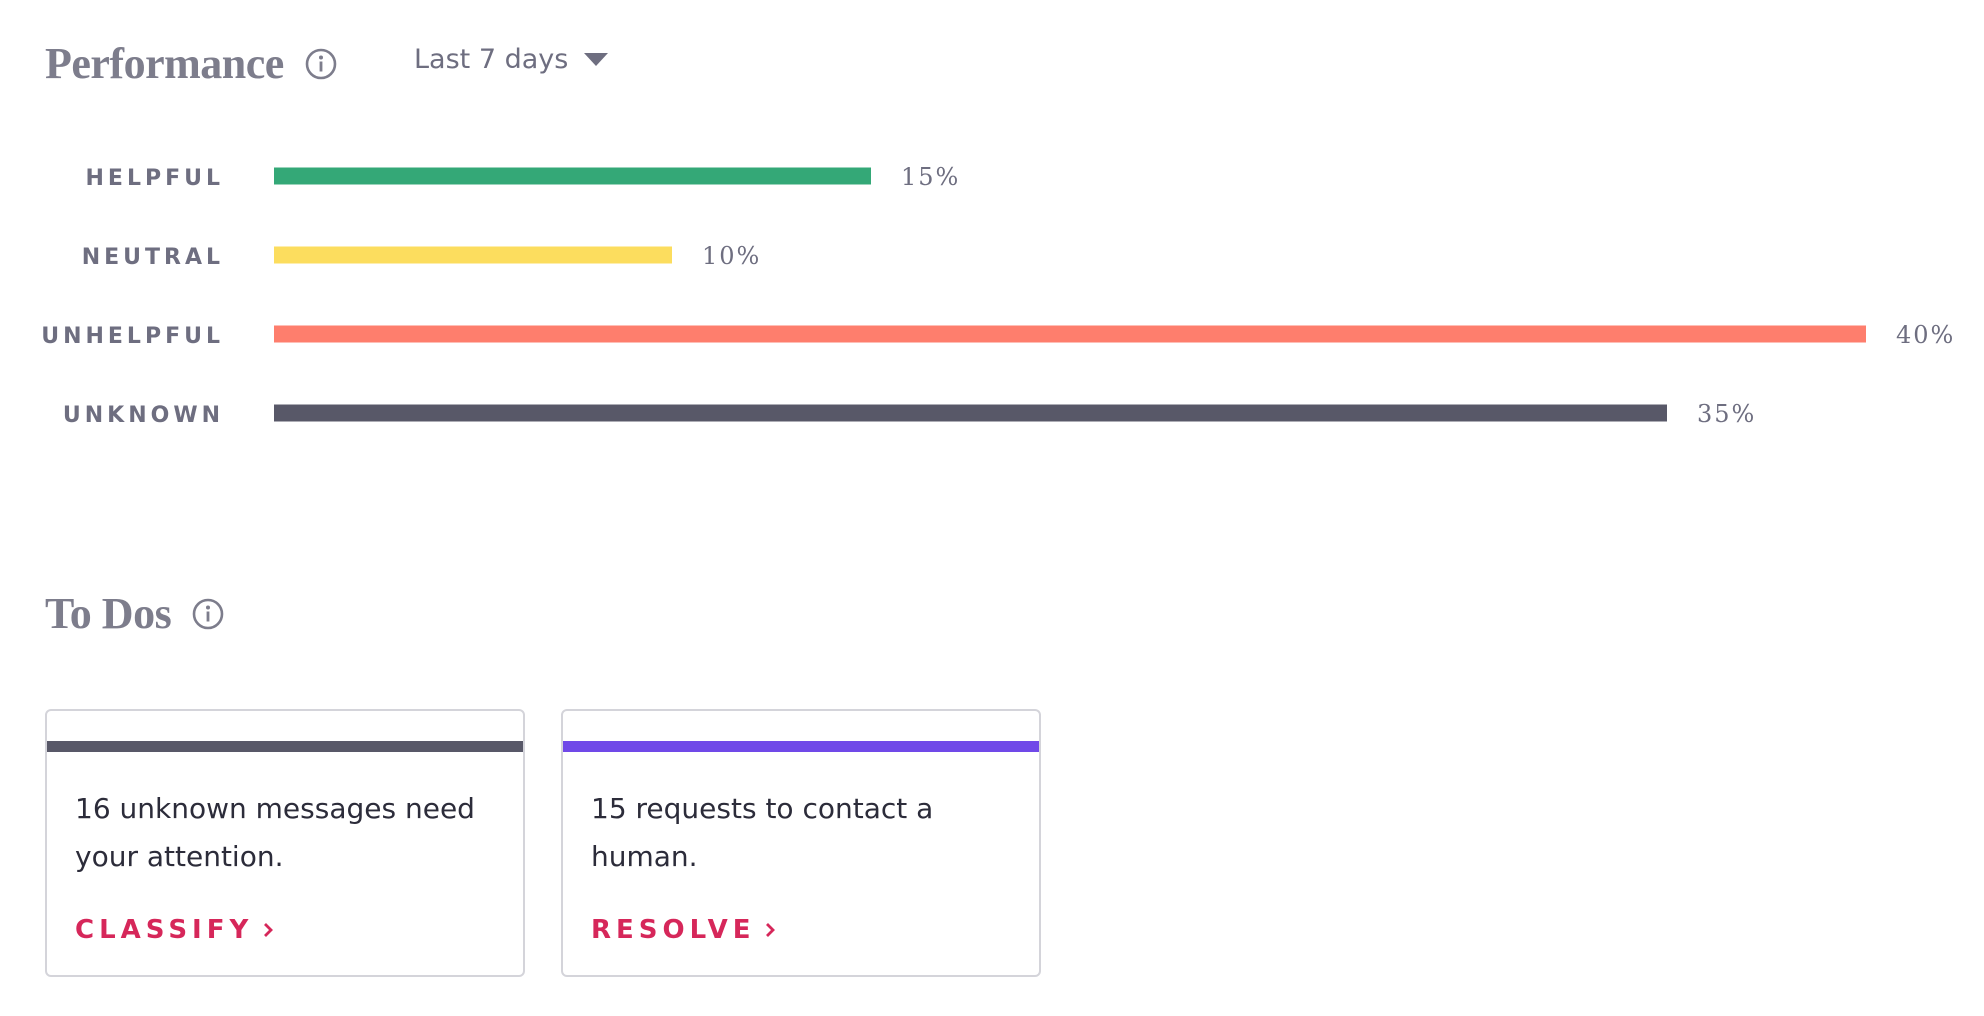 The width and height of the screenshot is (1984, 1016). I want to click on classify-link: CLASSIFY, so click(175, 930).